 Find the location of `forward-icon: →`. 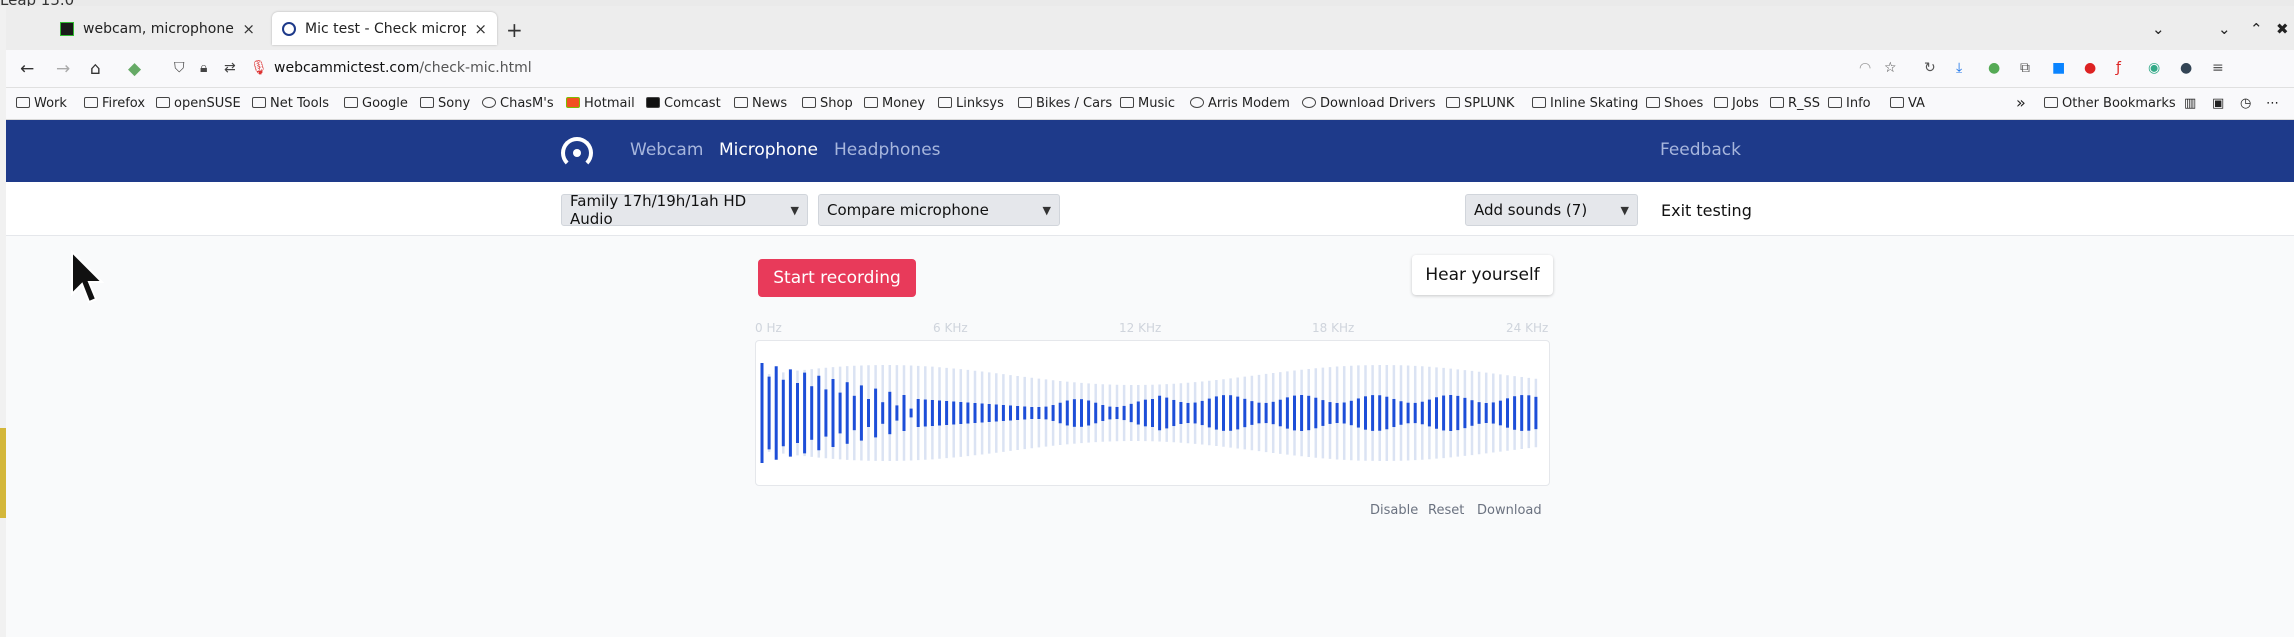

forward-icon: → is located at coordinates (63, 69).